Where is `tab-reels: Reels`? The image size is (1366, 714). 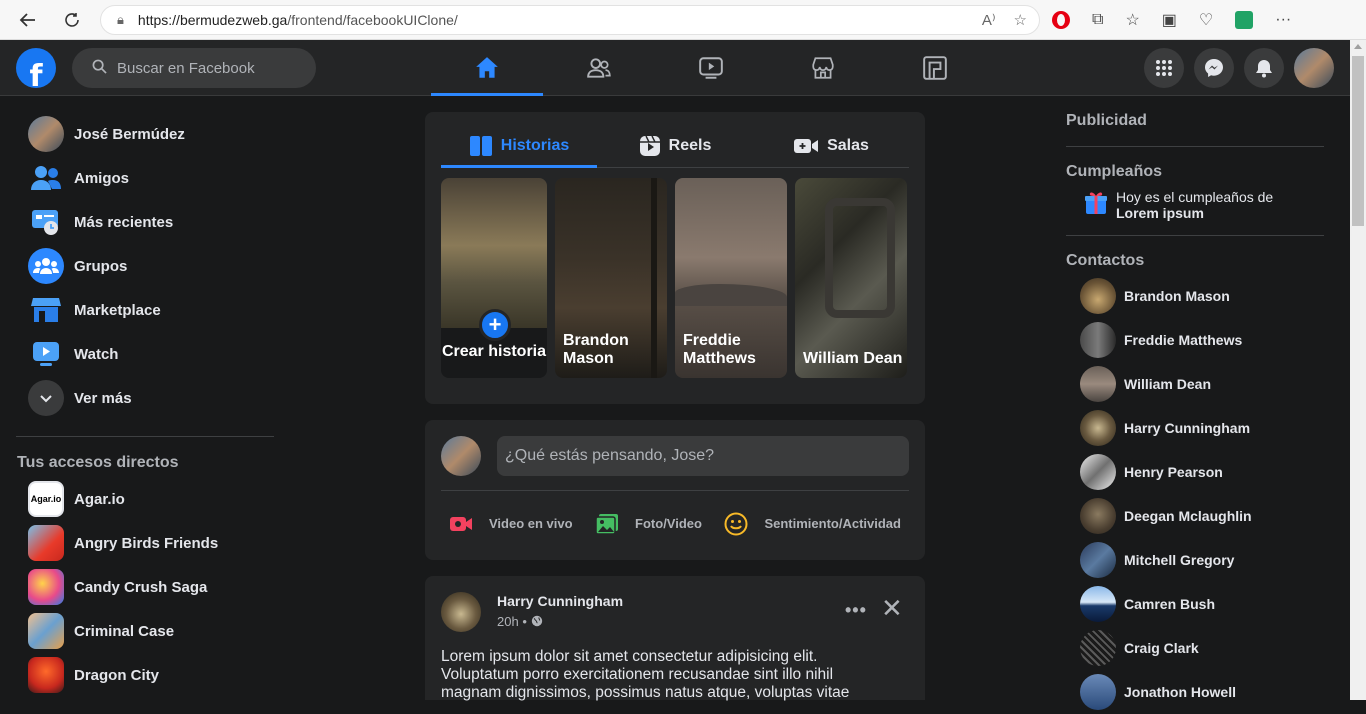 tab-reels: Reels is located at coordinates (675, 145).